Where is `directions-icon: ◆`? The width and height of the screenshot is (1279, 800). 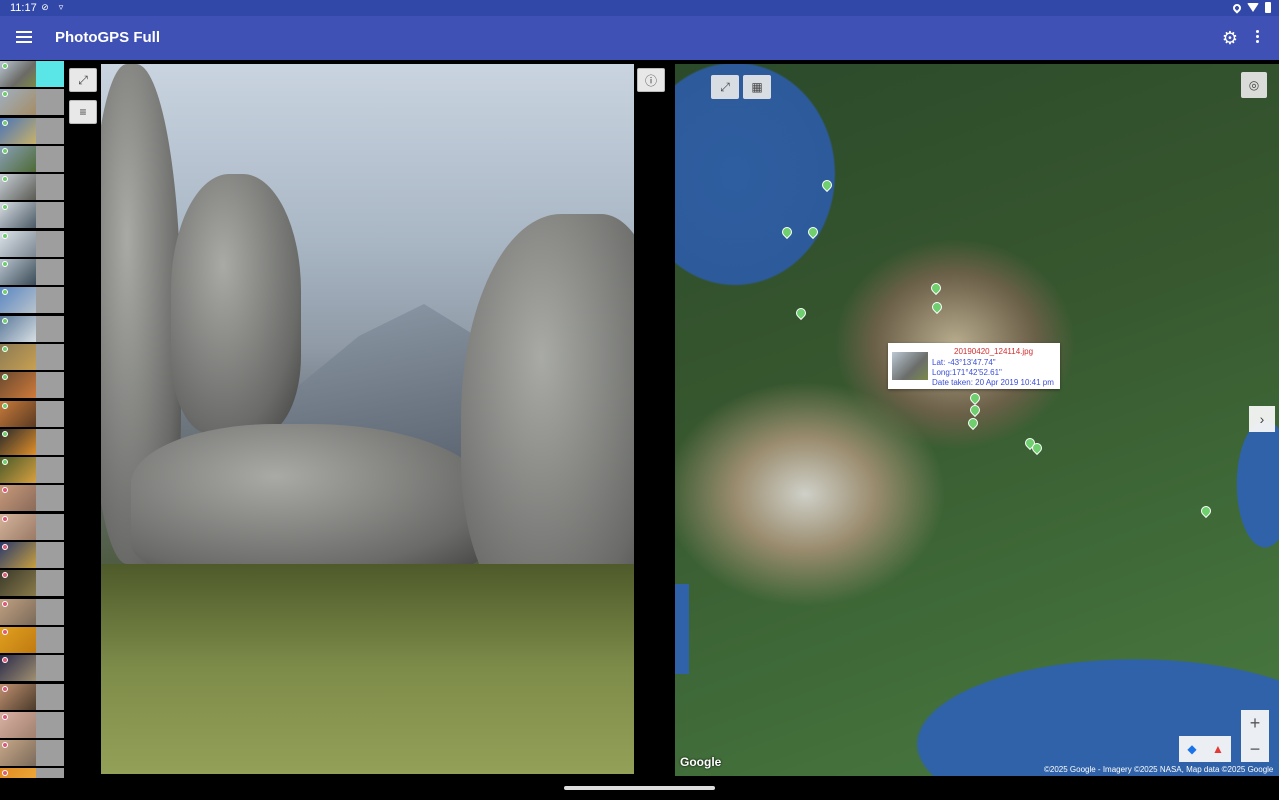 directions-icon: ◆ is located at coordinates (1192, 749).